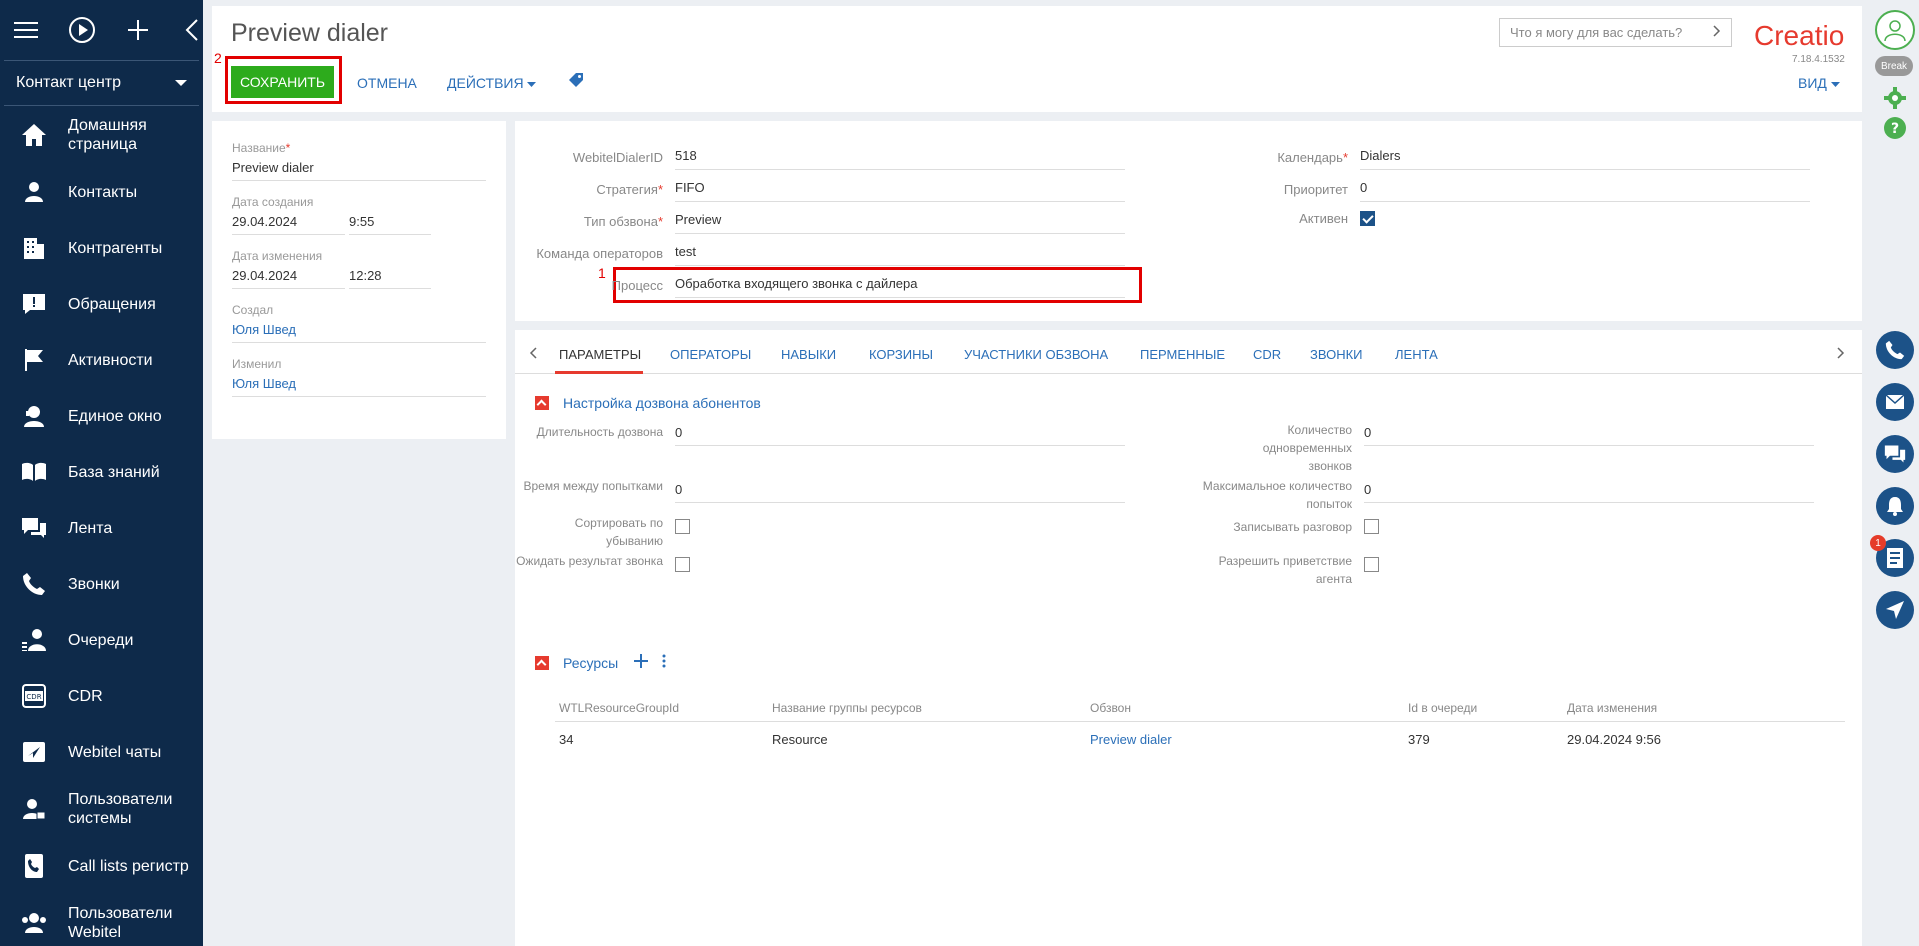 This screenshot has width=1919, height=946. I want to click on team-input: test, so click(900, 253).